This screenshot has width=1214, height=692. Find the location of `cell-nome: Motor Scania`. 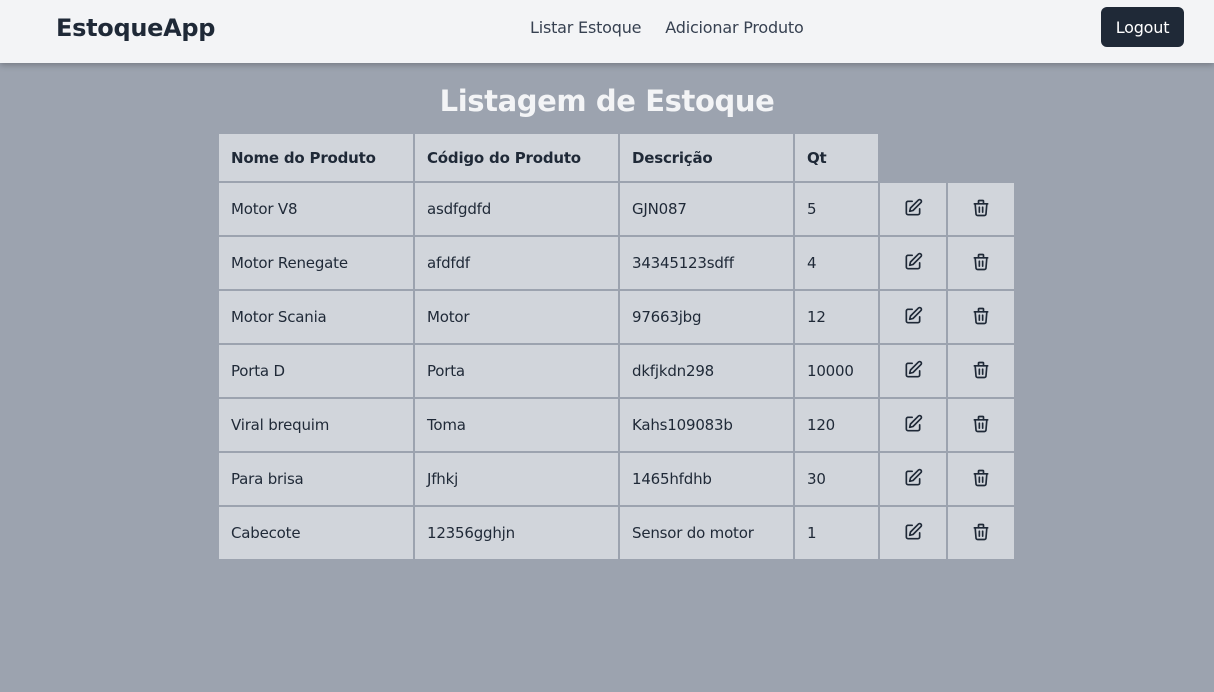

cell-nome: Motor Scania is located at coordinates (316, 317).